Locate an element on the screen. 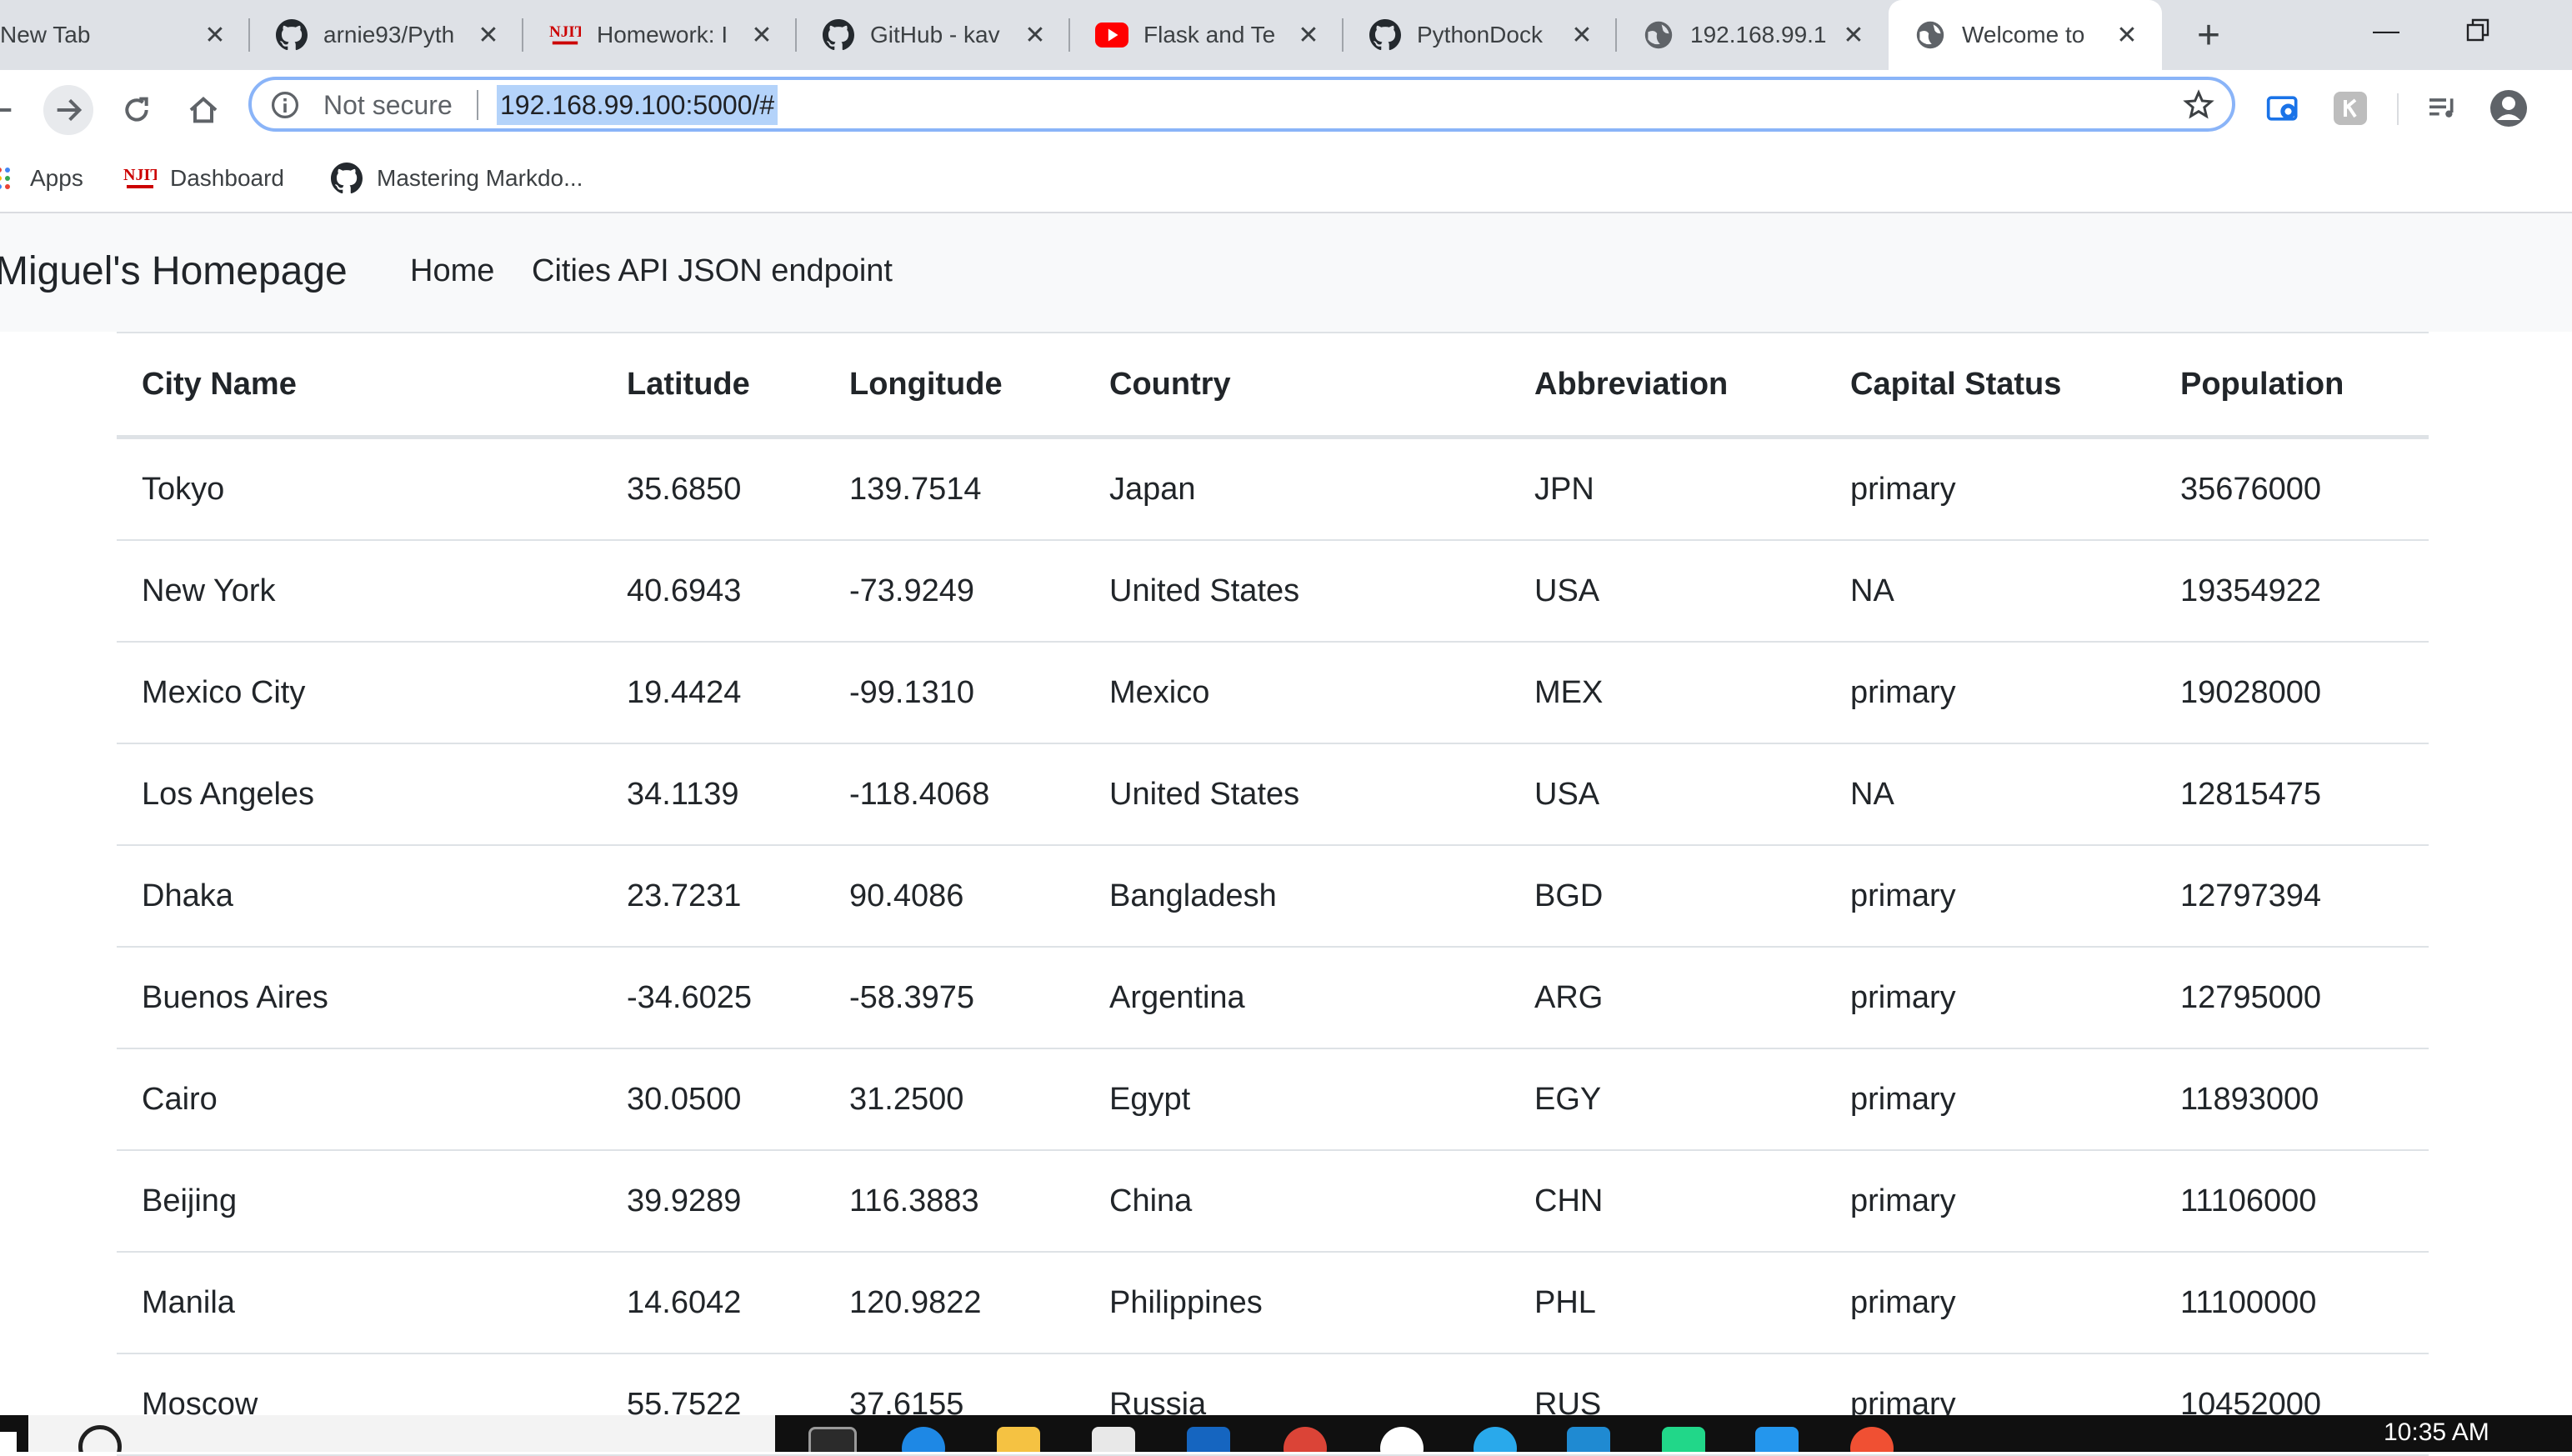  column-header: Abbreviation is located at coordinates (1667, 385).